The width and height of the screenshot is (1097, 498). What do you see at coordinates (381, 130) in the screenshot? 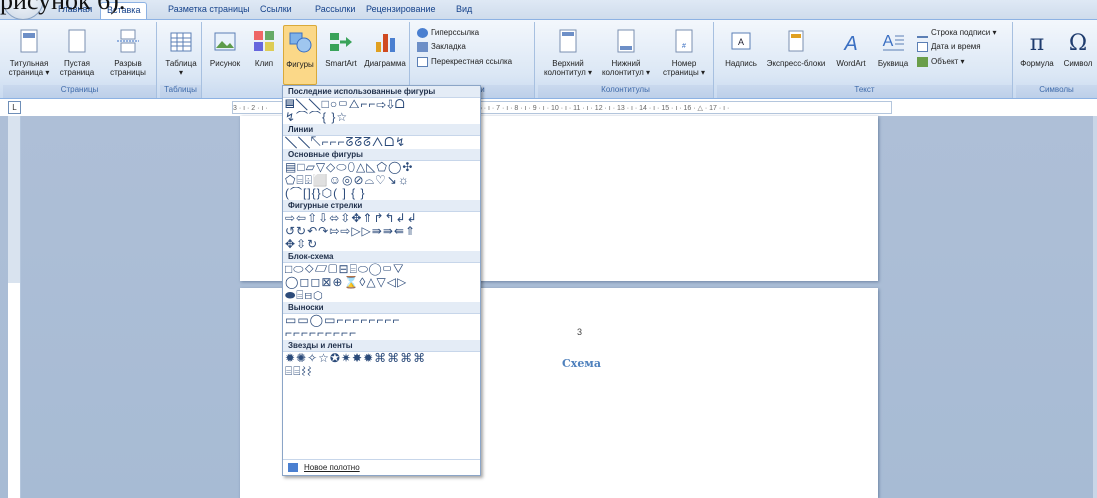
I see `section-lines: Линии` at bounding box center [381, 130].